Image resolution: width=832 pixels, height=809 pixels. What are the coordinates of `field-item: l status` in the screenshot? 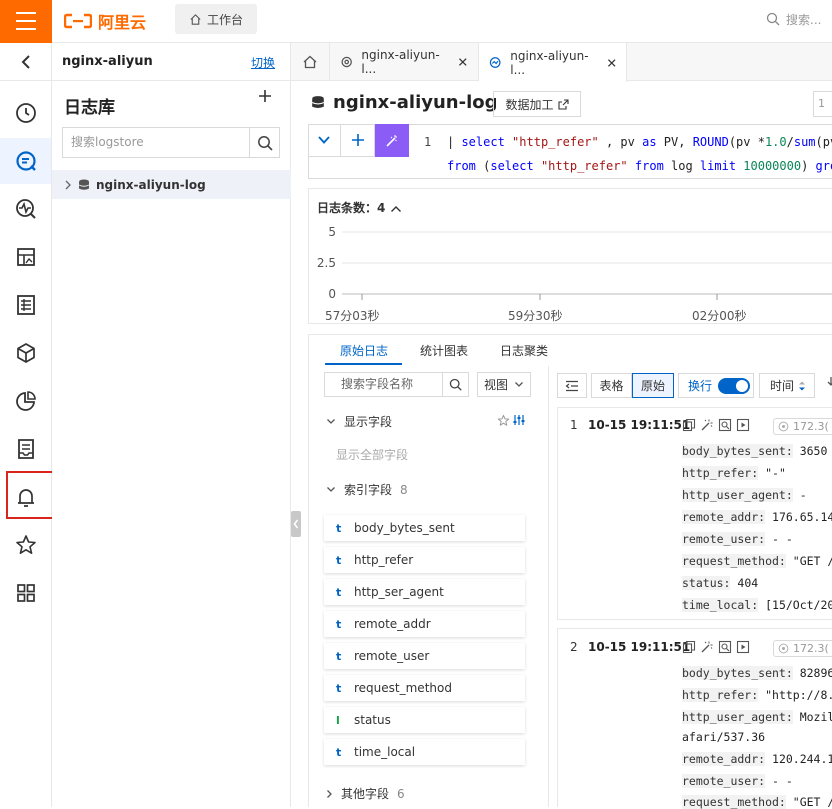 It's located at (424, 720).